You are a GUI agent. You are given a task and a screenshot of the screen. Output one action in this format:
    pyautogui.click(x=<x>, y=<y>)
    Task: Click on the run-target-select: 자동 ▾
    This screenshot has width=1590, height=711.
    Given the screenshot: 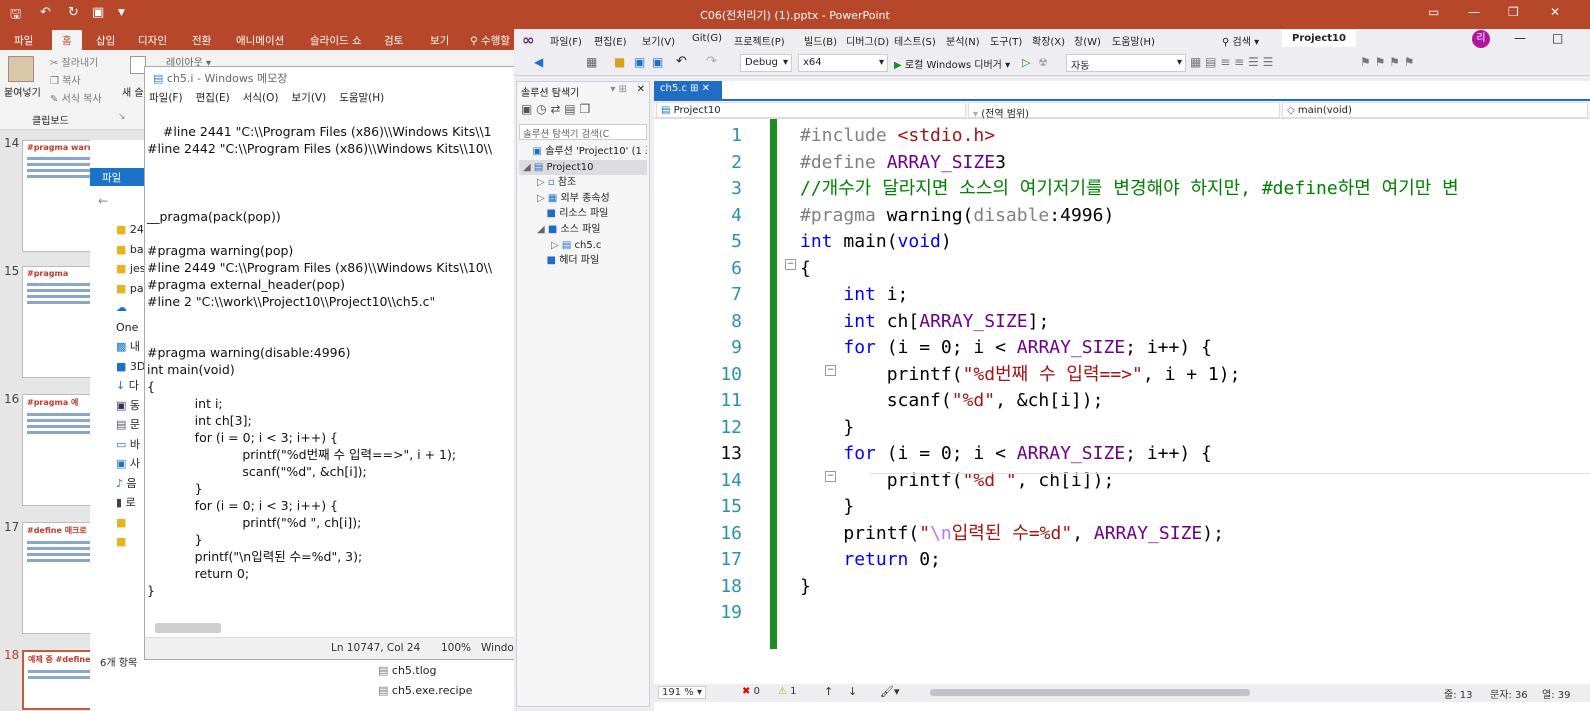 What is the action you would take?
    pyautogui.click(x=1126, y=63)
    